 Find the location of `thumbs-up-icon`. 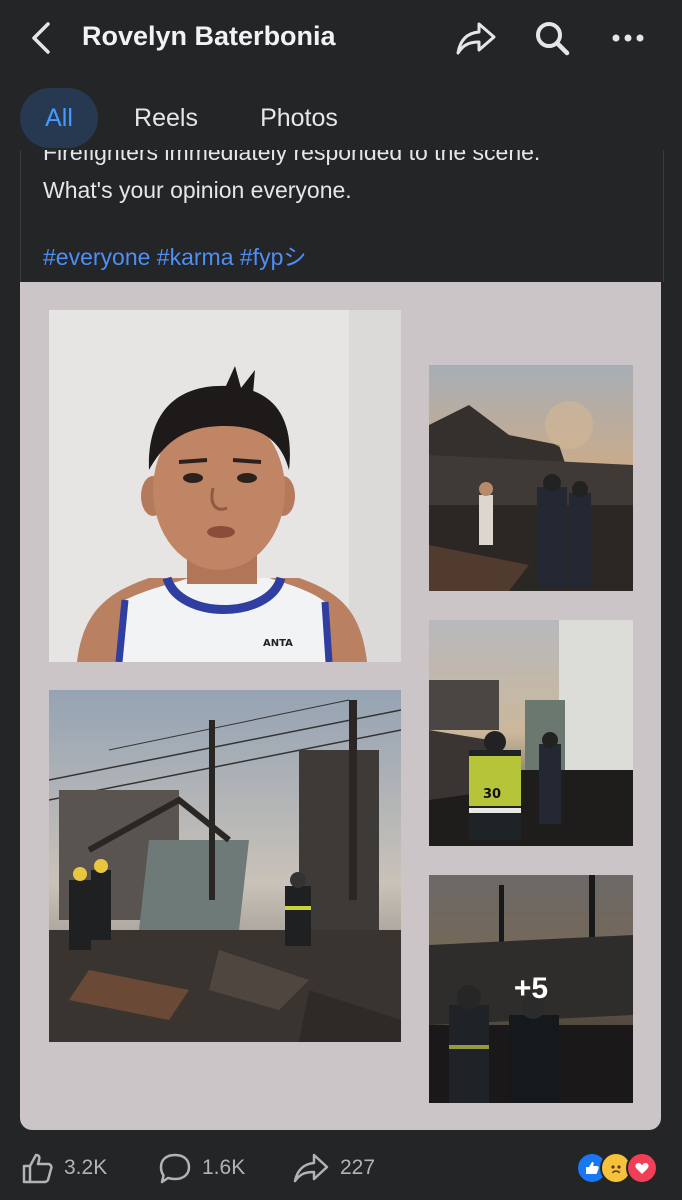

thumbs-up-icon is located at coordinates (37, 1168).